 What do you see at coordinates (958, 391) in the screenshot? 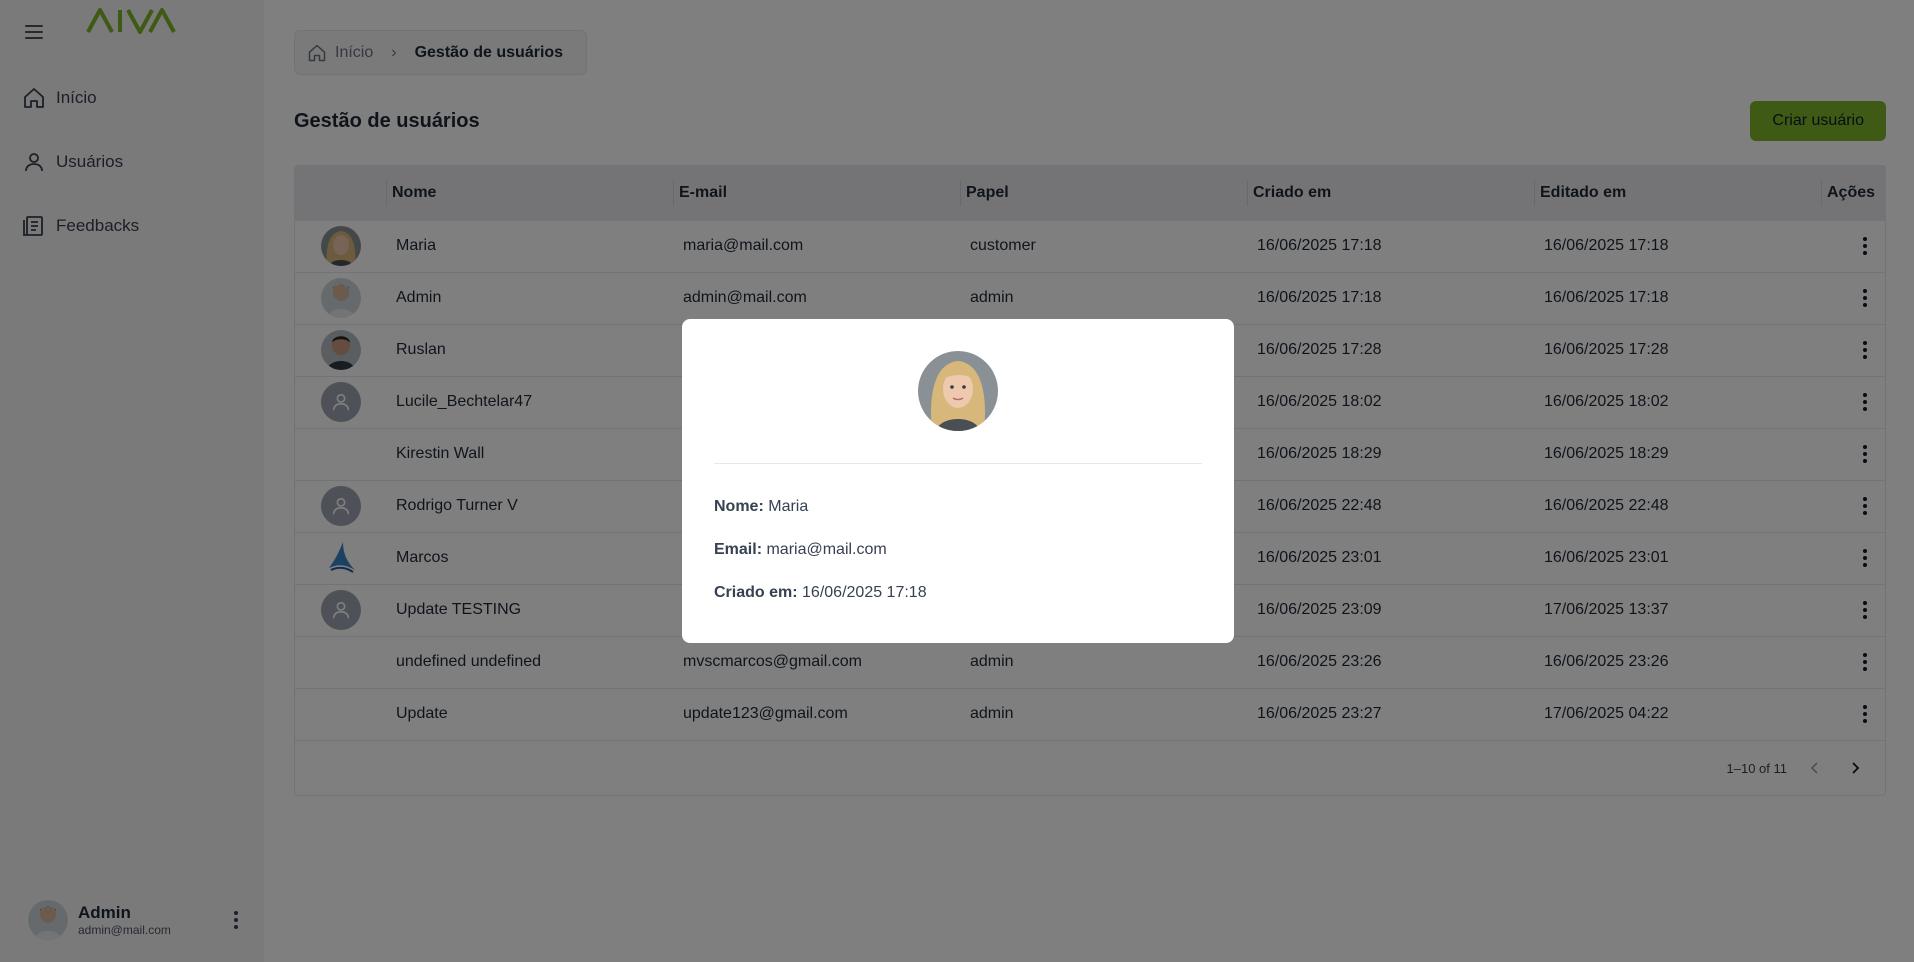
I see `avatar` at bounding box center [958, 391].